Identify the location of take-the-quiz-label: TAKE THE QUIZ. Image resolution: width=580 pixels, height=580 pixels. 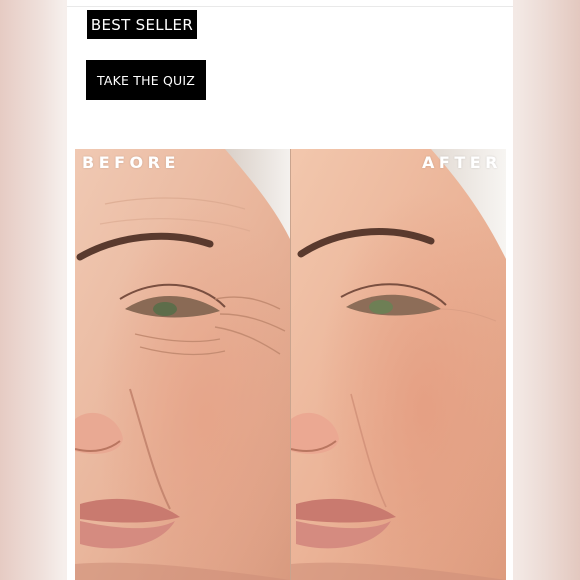
(146, 80).